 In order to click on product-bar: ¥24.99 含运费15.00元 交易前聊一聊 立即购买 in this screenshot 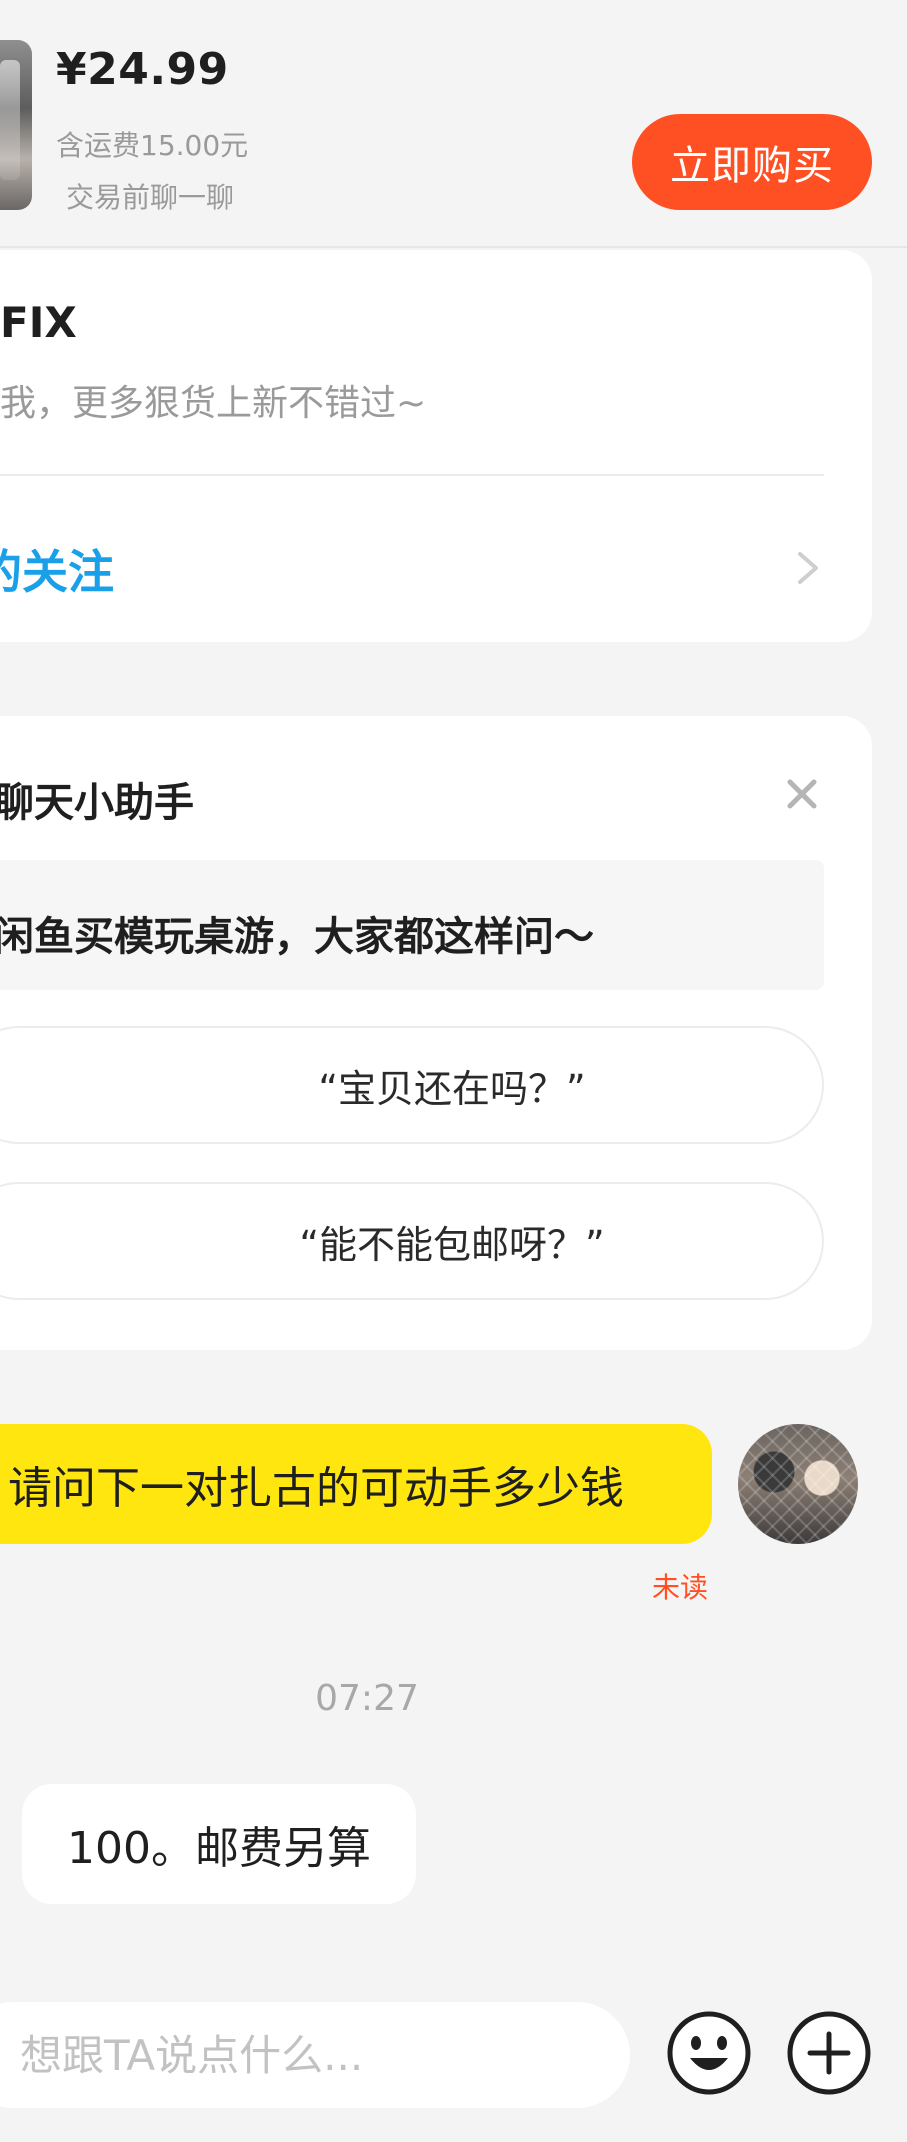, I will do `click(453, 124)`.